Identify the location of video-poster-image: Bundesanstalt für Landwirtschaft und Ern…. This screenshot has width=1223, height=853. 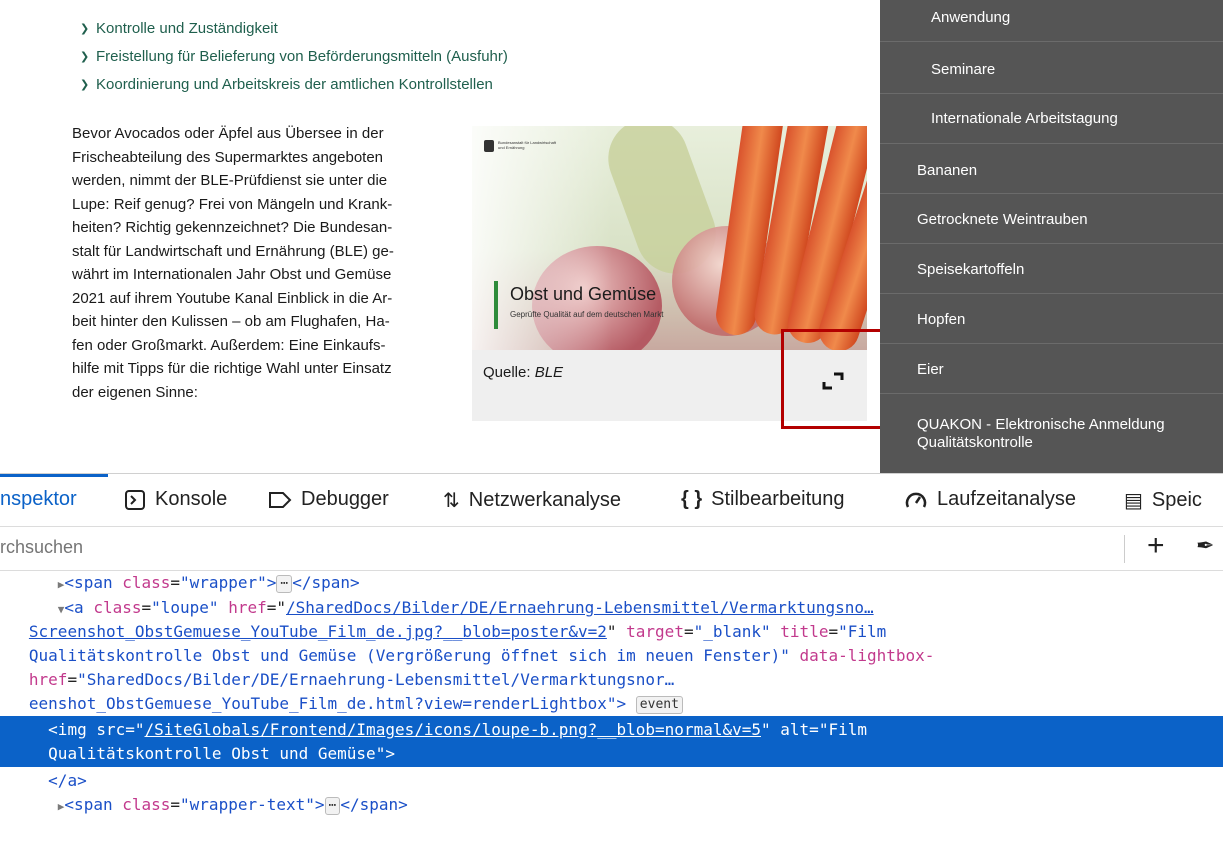
(669, 238).